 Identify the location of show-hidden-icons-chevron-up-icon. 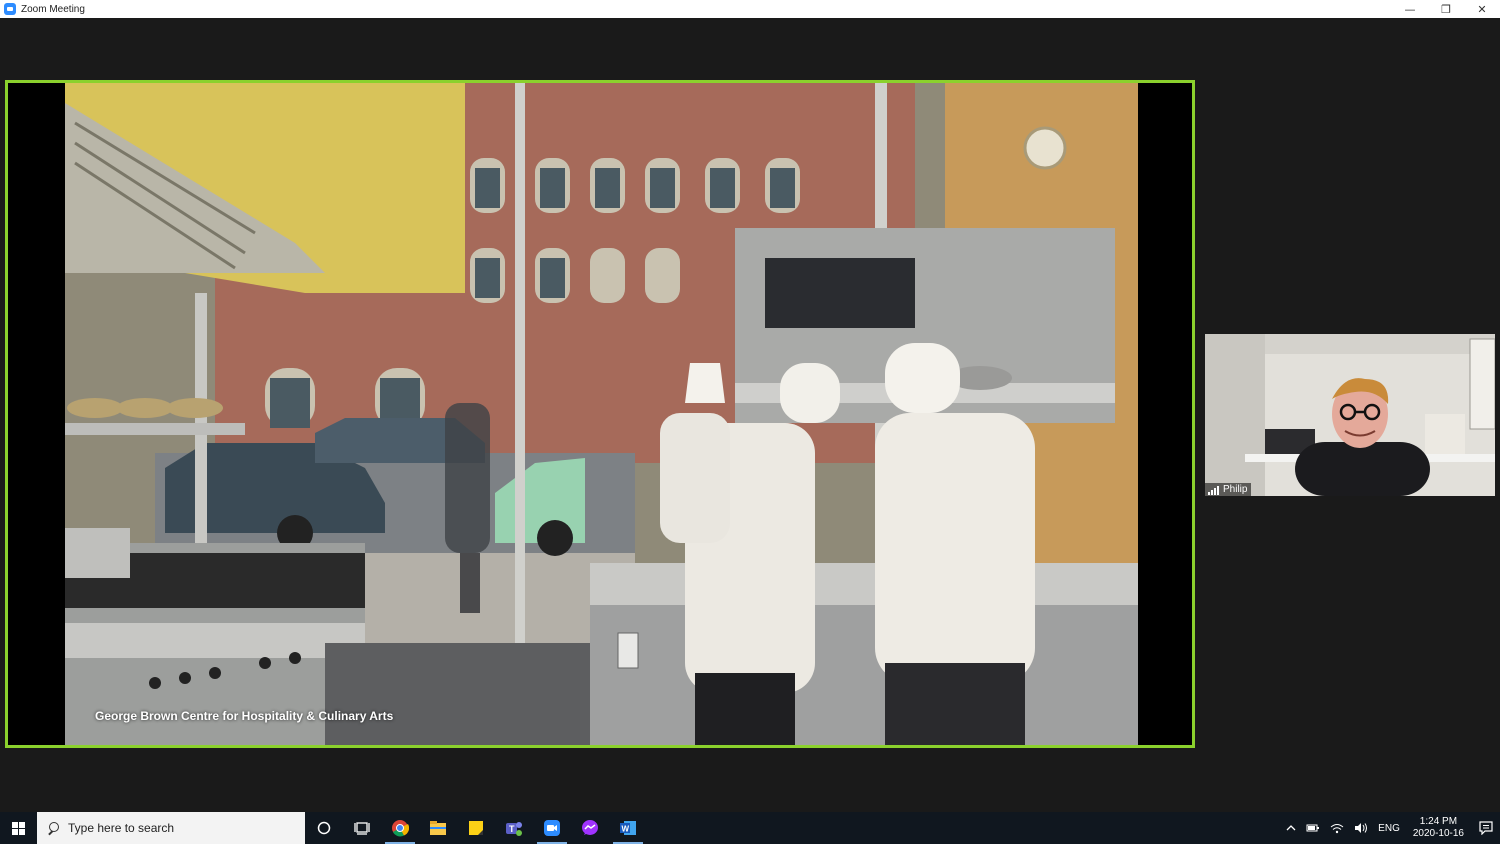
(1291, 828).